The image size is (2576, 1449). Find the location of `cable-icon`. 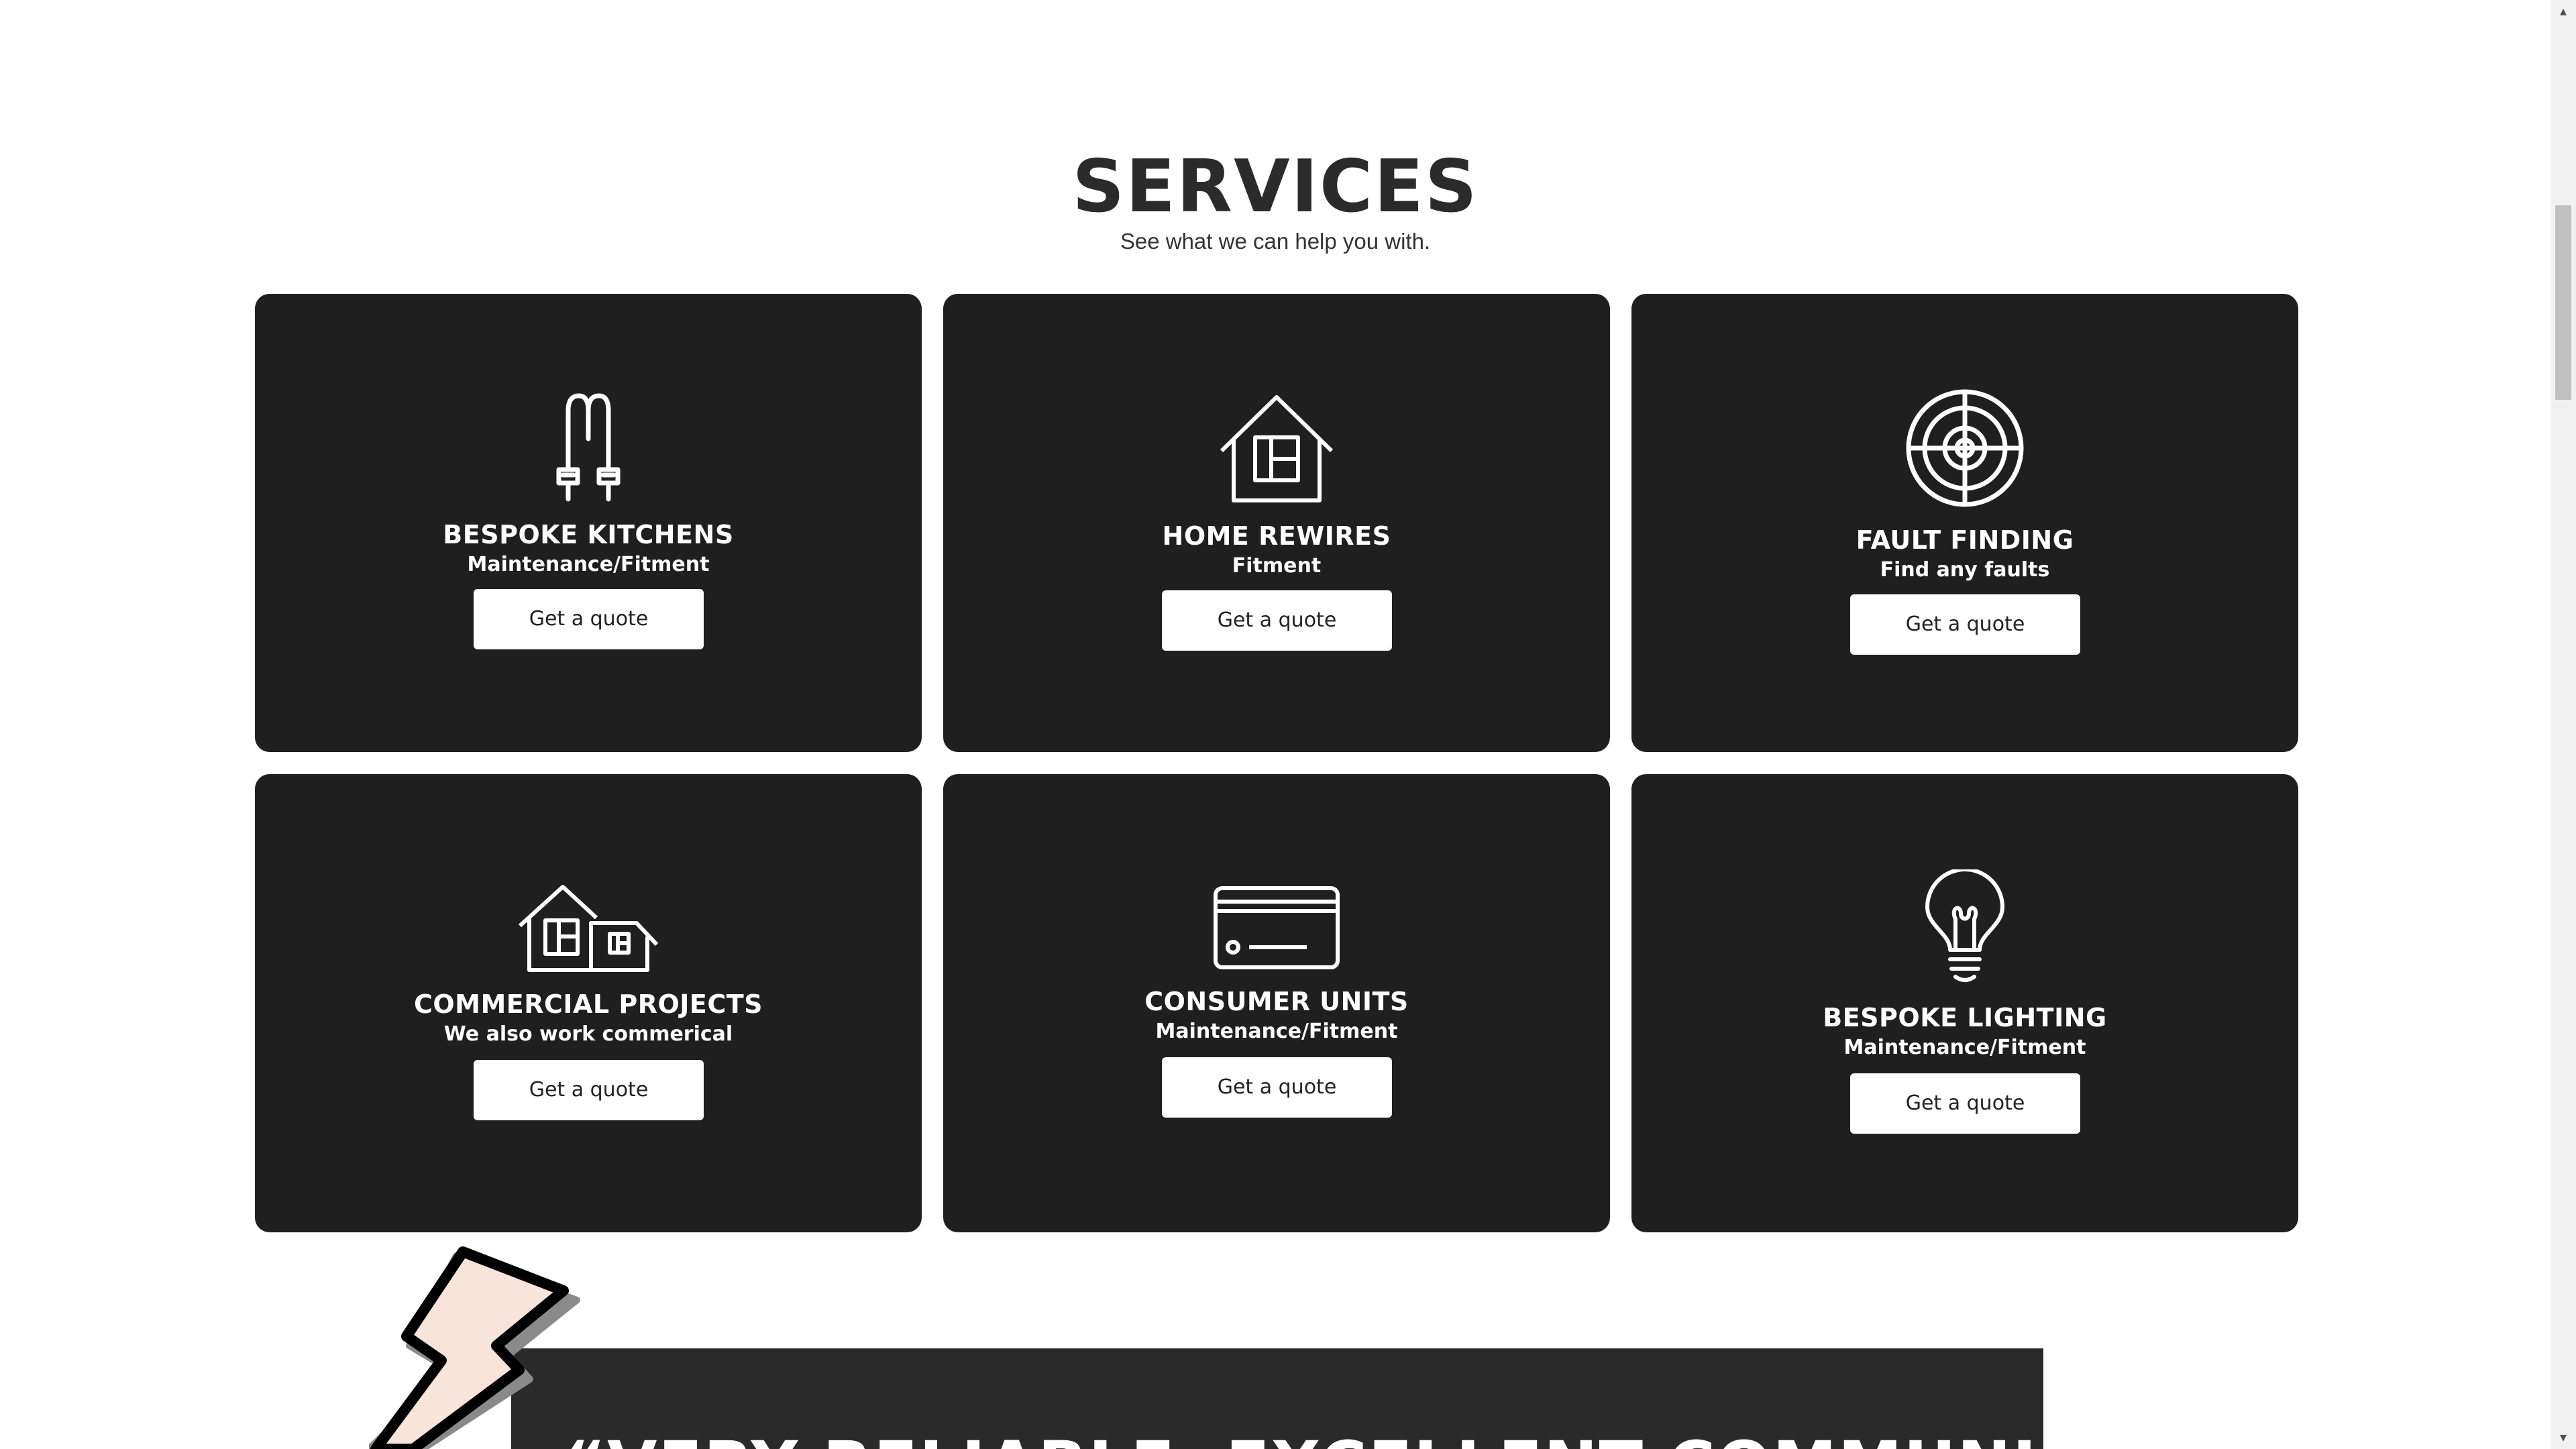

cable-icon is located at coordinates (588, 447).